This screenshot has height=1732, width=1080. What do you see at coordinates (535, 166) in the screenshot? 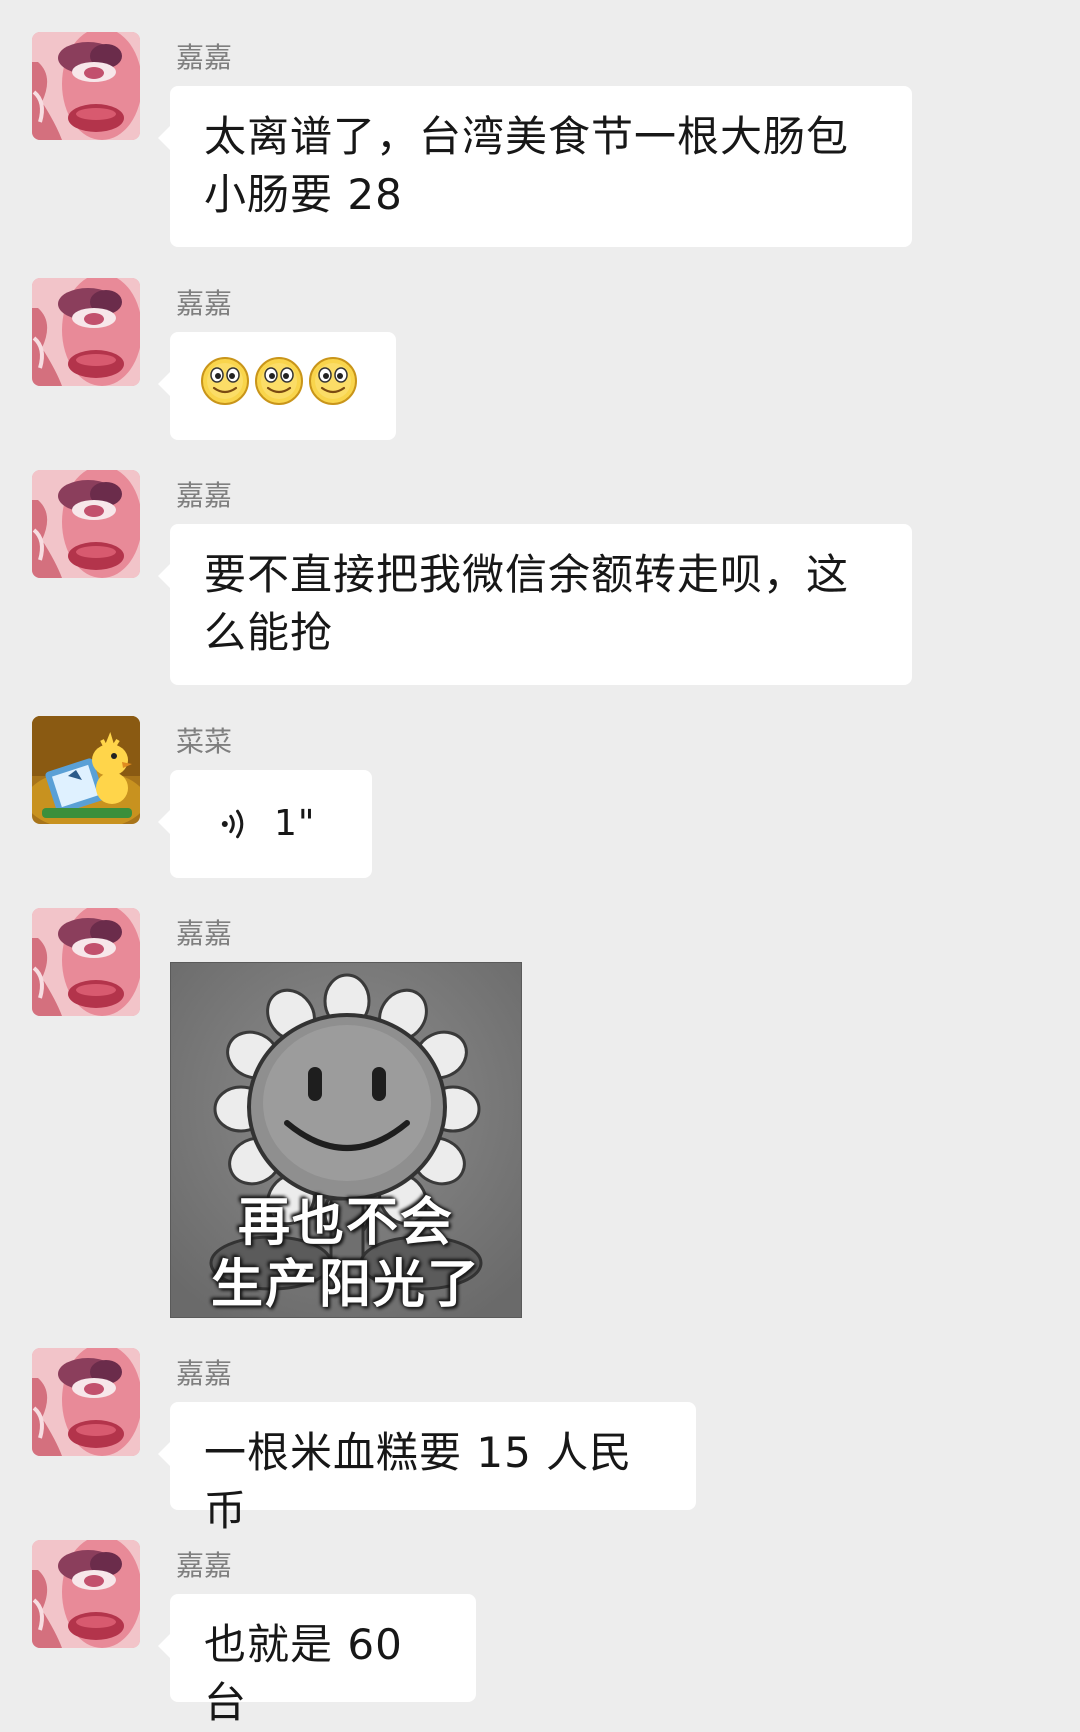
I see `message-bubble: 太离谱了，台湾美食节一根大肠包 小肠要 28` at bounding box center [535, 166].